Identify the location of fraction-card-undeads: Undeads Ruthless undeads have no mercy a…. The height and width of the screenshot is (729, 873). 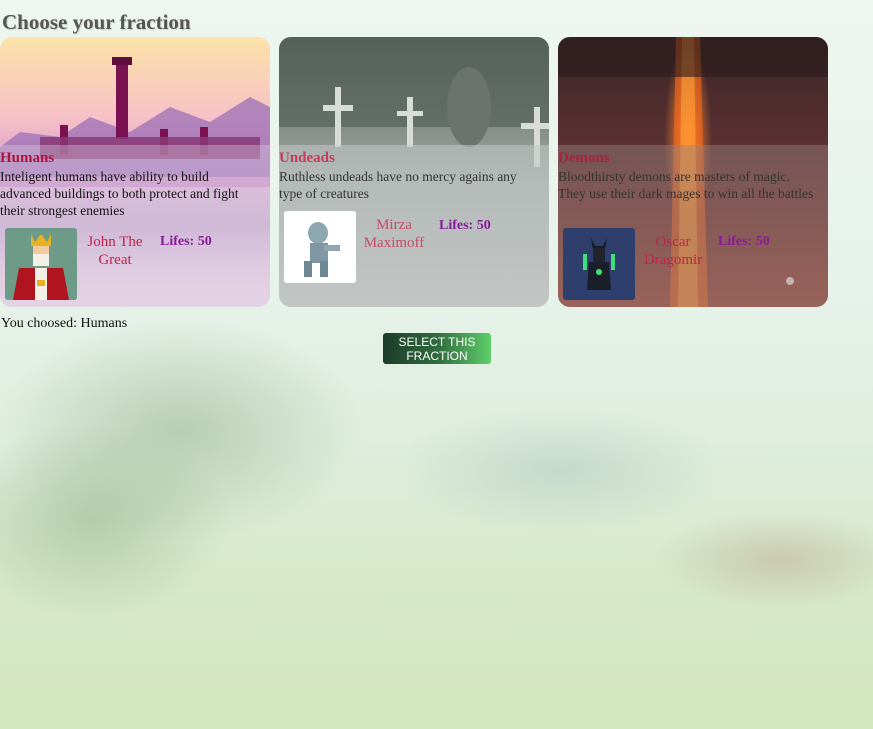
(414, 172).